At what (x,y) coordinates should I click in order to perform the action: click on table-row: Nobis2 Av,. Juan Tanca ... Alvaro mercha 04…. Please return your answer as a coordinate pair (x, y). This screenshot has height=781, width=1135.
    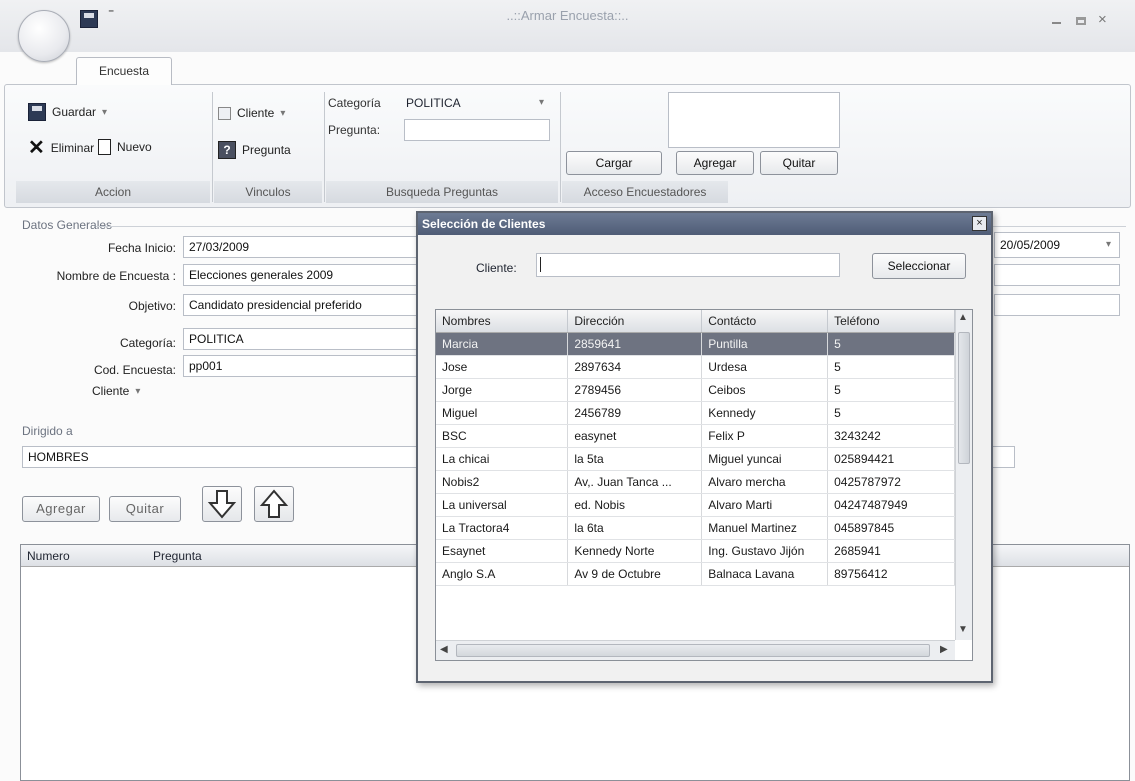
    Looking at the image, I should click on (695, 482).